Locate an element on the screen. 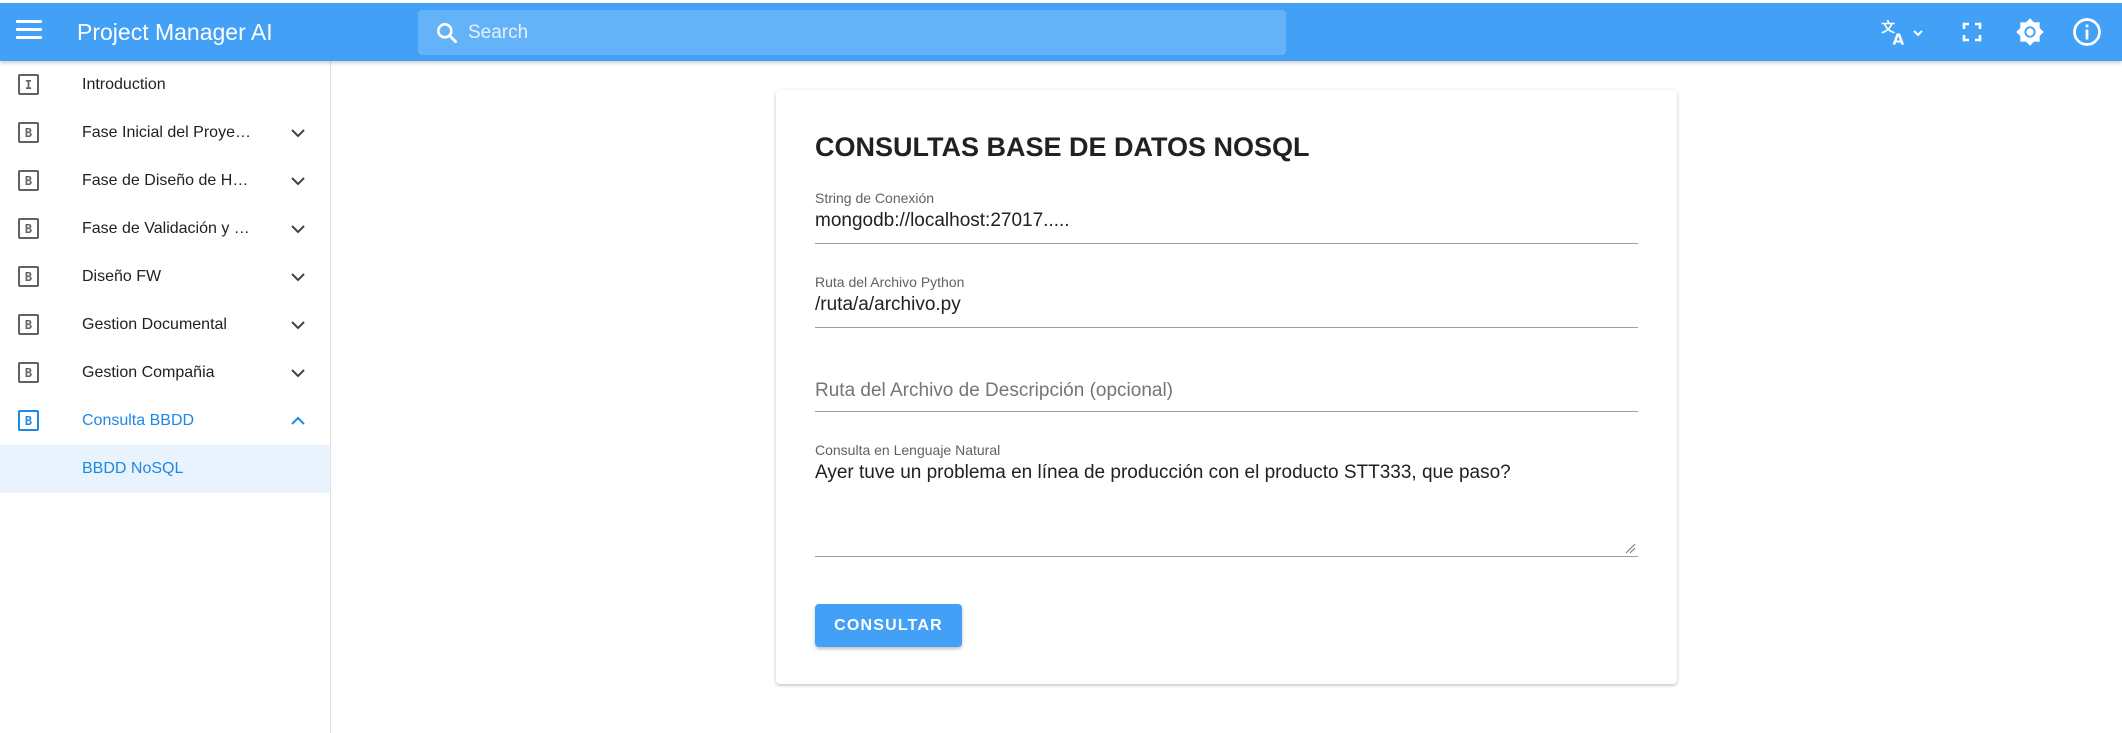  sidebar-subitem-bbdd-nosql: BBDD NoSQL is located at coordinates (165, 469).